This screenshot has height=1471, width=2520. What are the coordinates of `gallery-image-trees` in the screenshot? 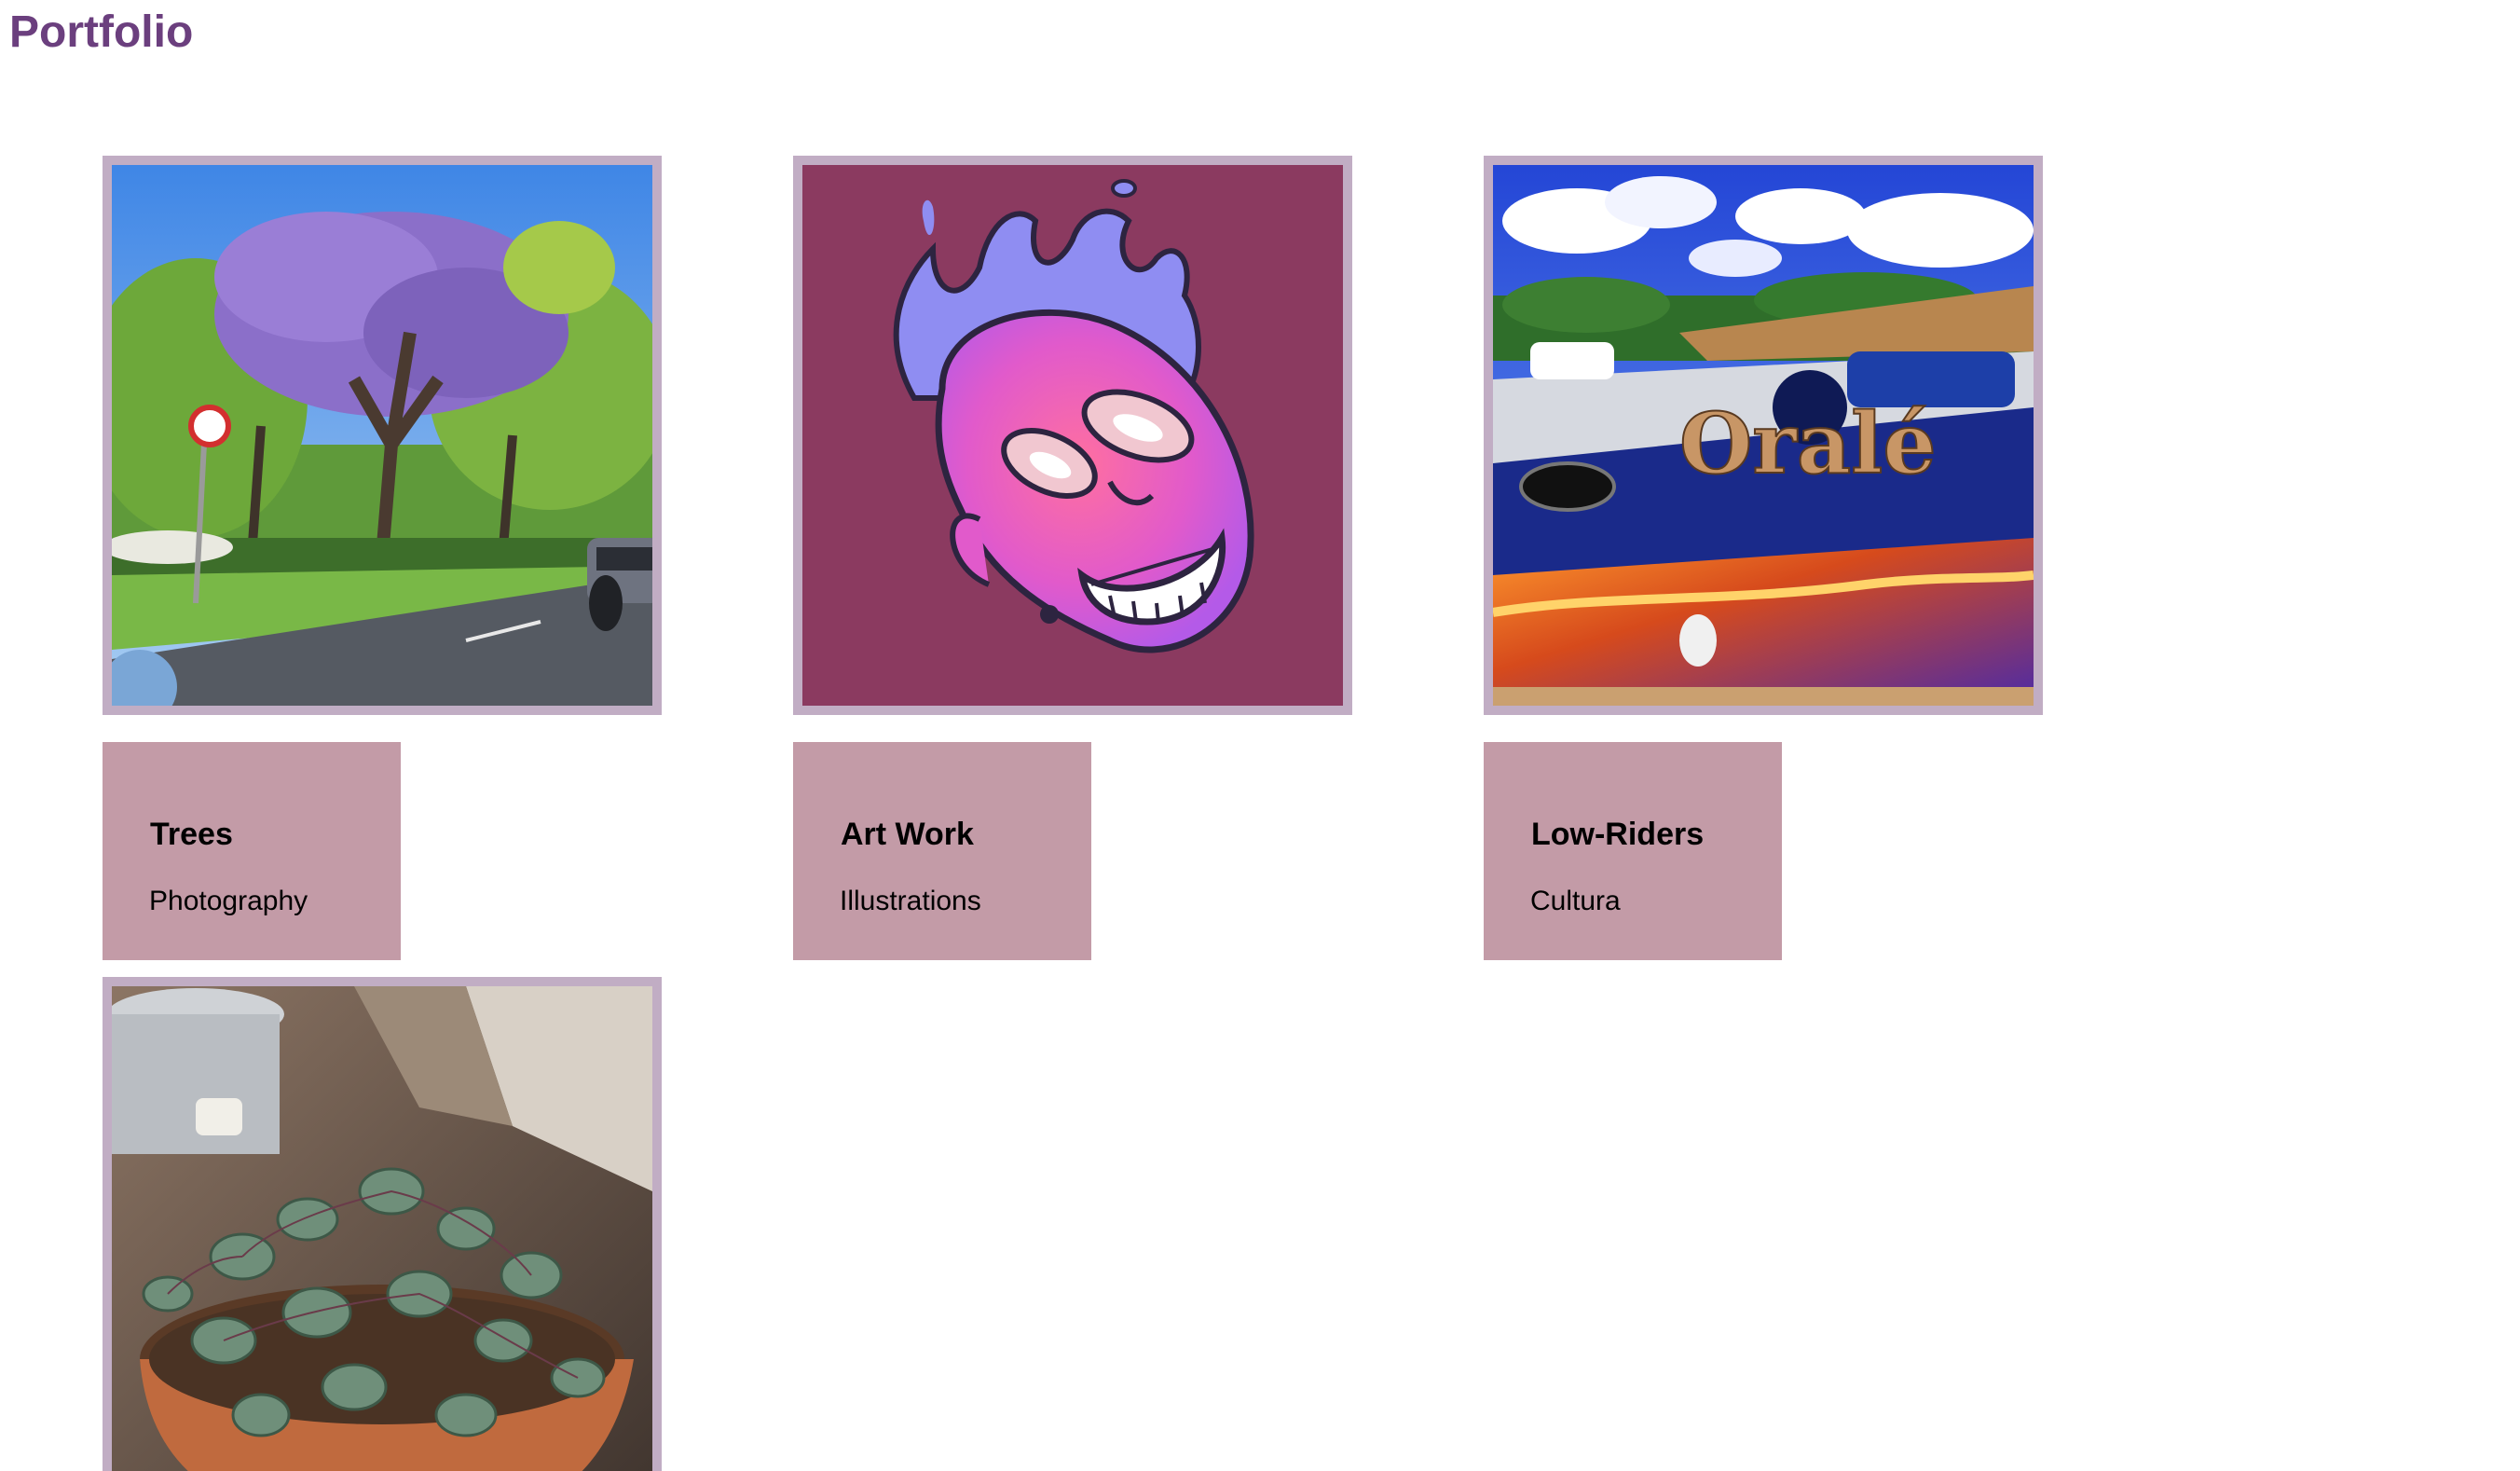 It's located at (382, 435).